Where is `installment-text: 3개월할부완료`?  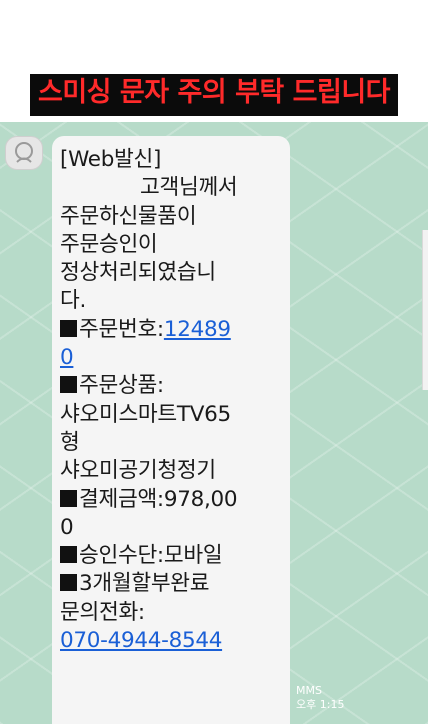
installment-text: 3개월할부완료 is located at coordinates (144, 584).